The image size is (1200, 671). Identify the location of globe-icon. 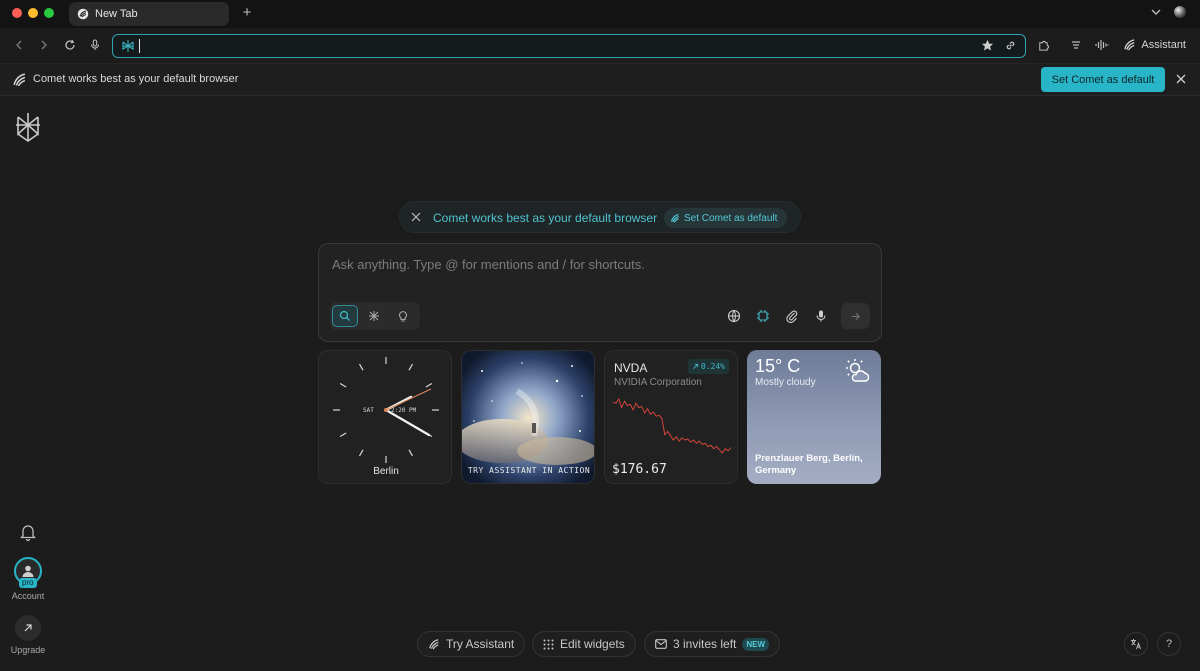
(734, 316).